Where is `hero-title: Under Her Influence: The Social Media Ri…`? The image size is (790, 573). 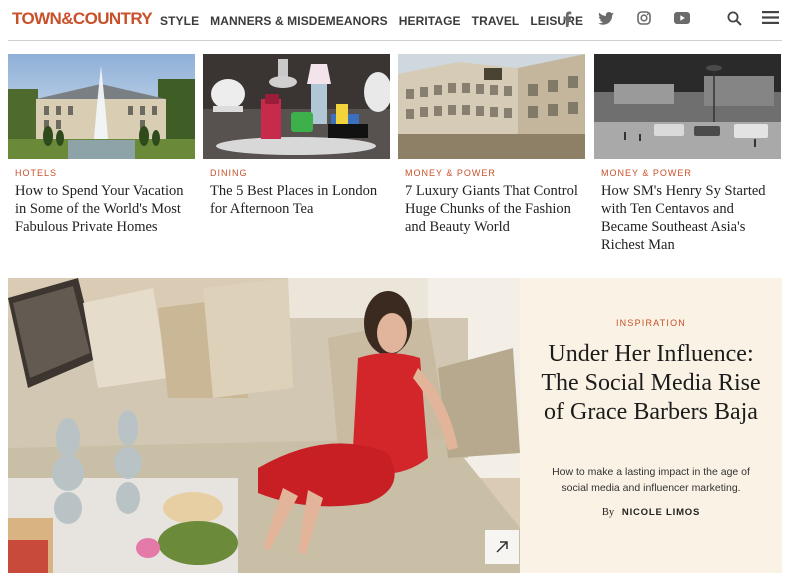
hero-title: Under Her Influence: The Social Media Ri… is located at coordinates (651, 383).